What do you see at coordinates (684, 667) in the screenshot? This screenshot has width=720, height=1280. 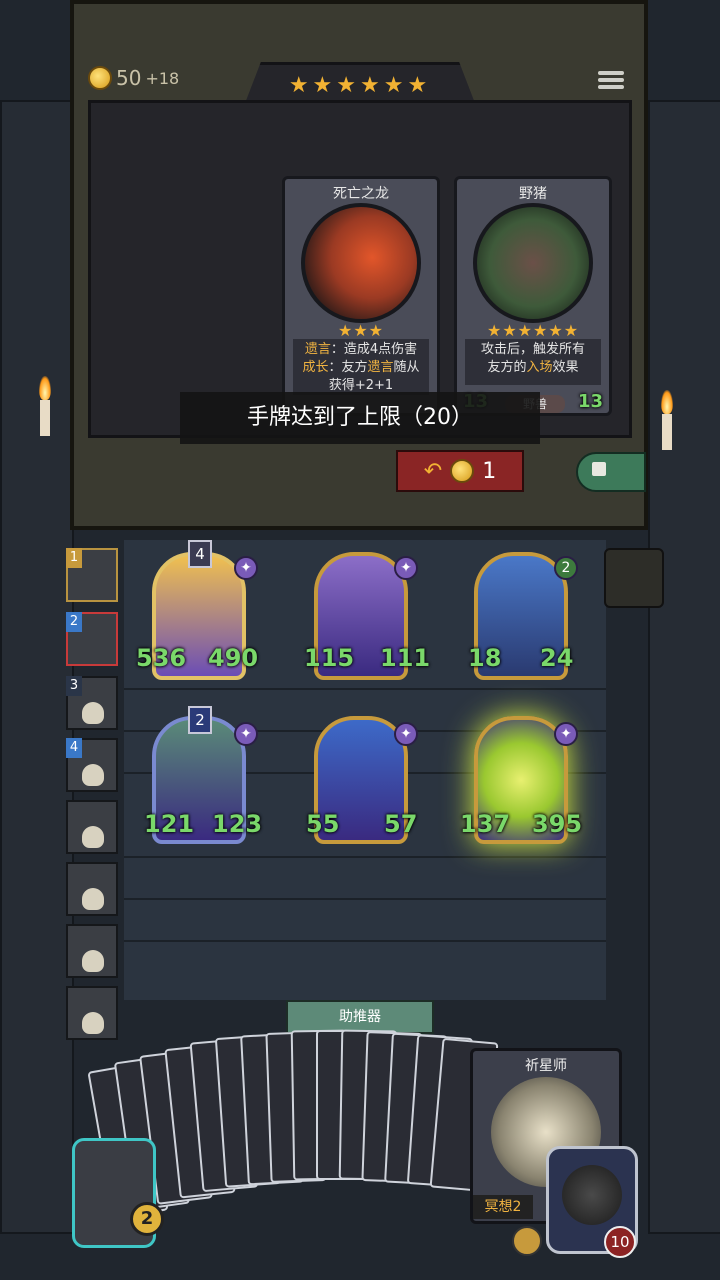 I see `right-pillar` at bounding box center [684, 667].